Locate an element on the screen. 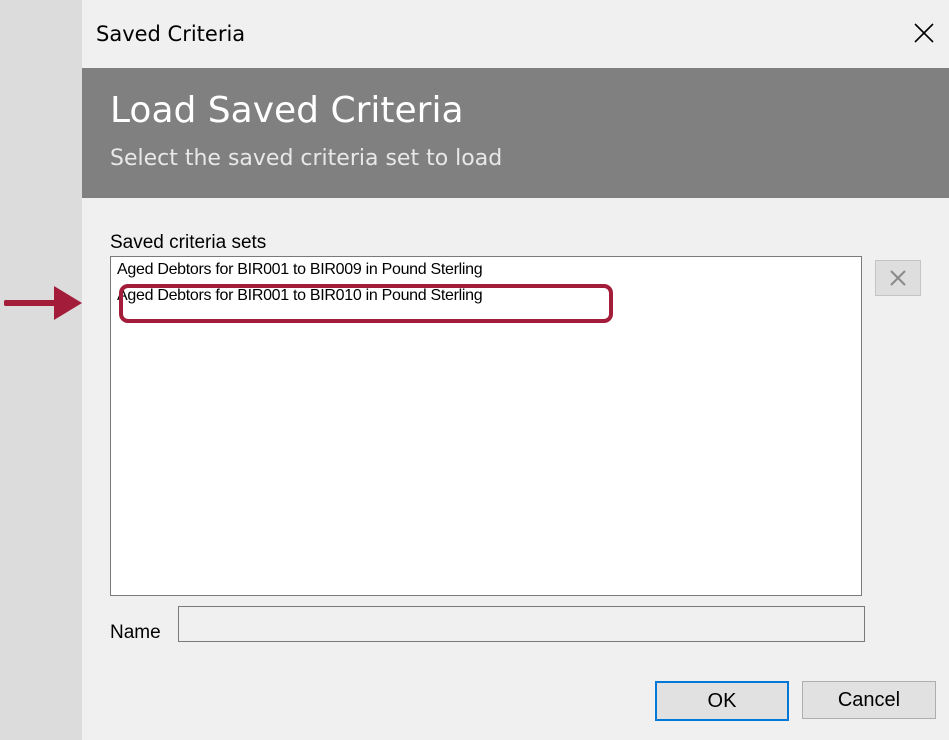  close-icon is located at coordinates (924, 33).